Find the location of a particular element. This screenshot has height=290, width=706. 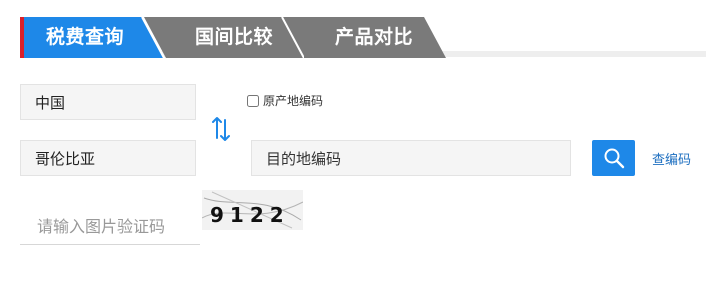

search-button is located at coordinates (613, 158).